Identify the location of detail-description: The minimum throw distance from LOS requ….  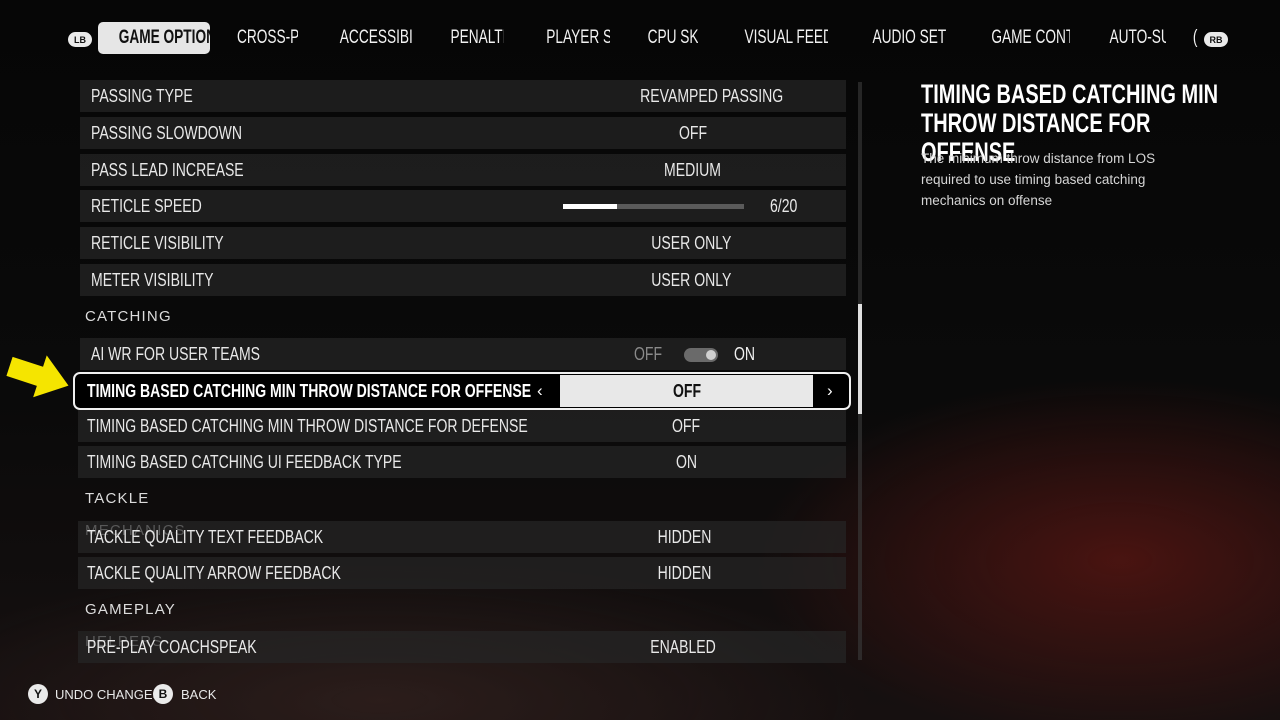
(1038, 179).